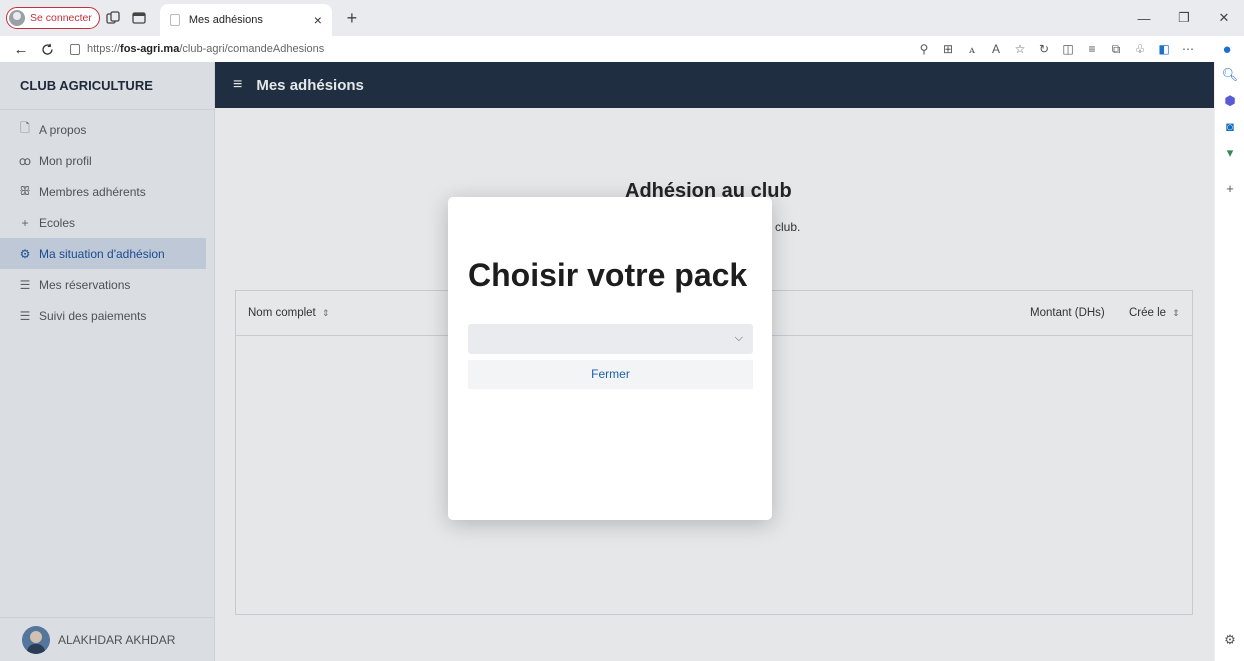  Describe the element at coordinates (1229, 75) in the screenshot. I see `search-icon: 🔍︎` at that location.